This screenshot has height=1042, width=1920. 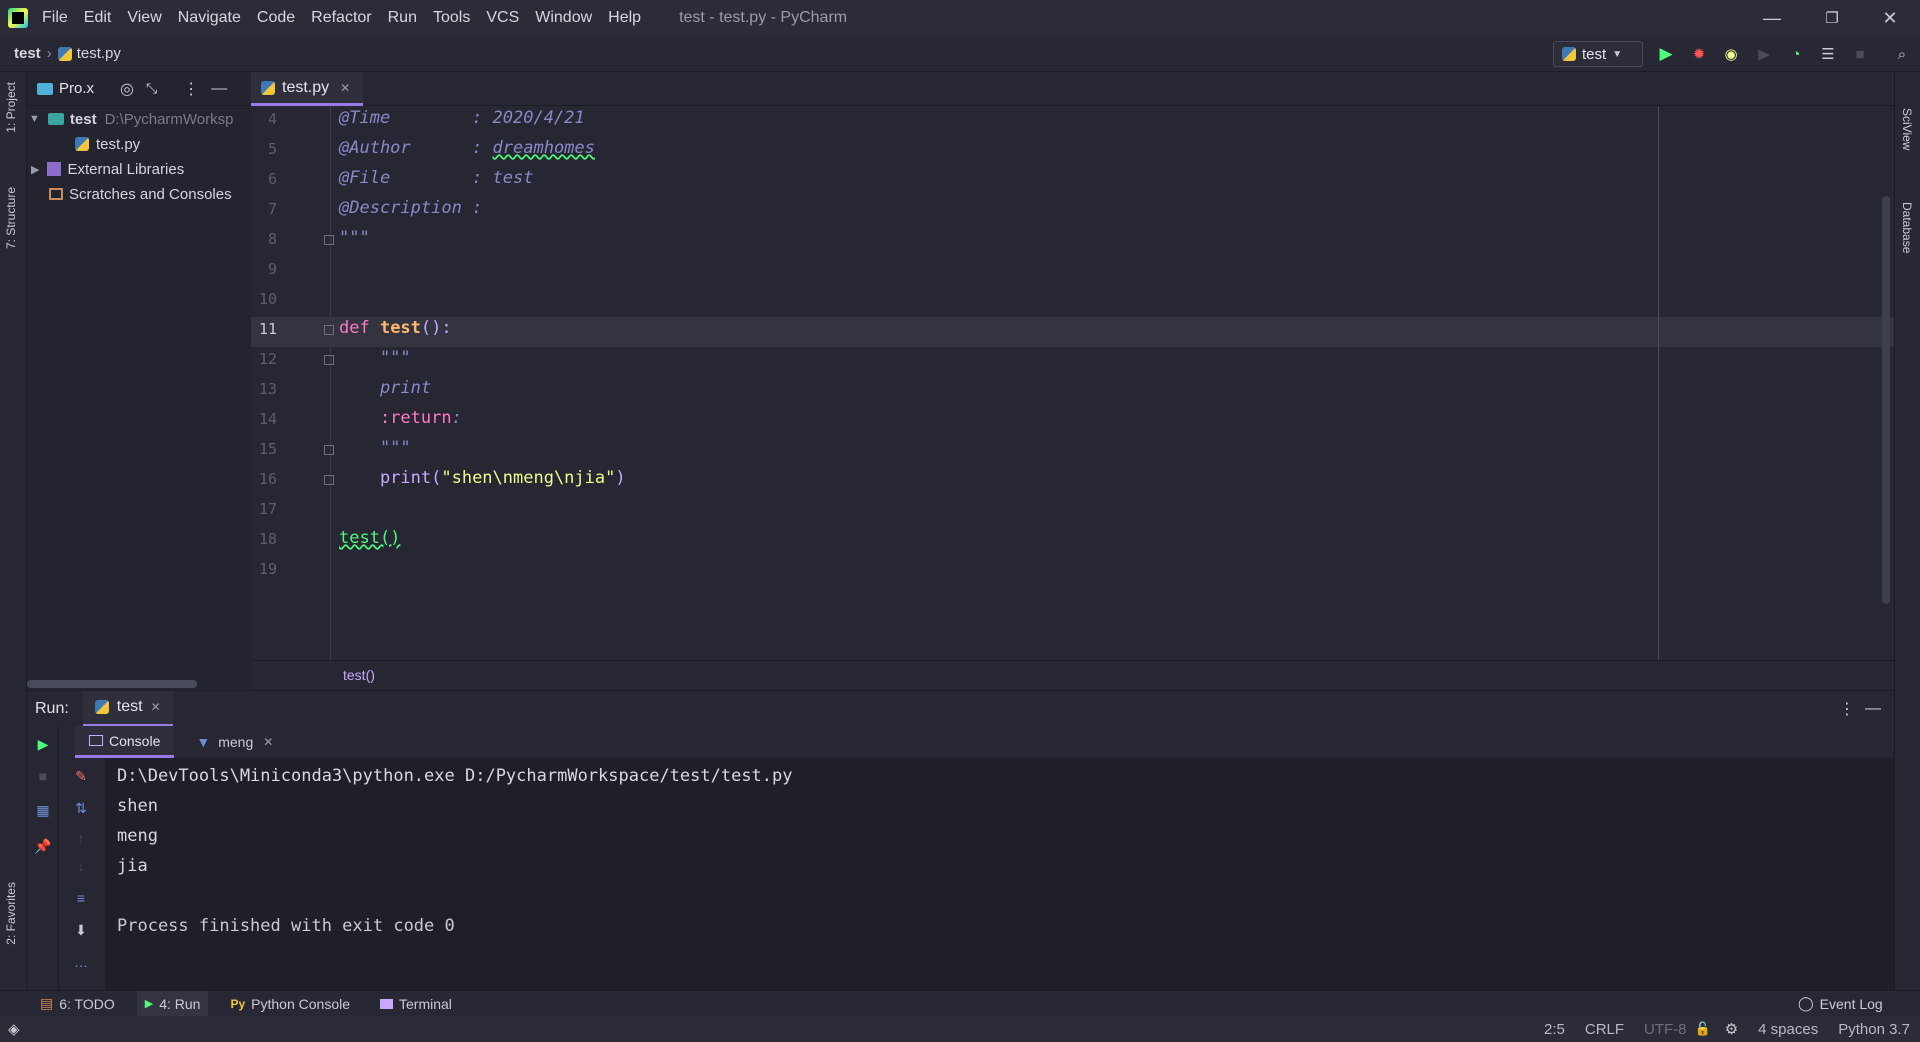 I want to click on coverage-icon: ◉, so click(x=1731, y=54).